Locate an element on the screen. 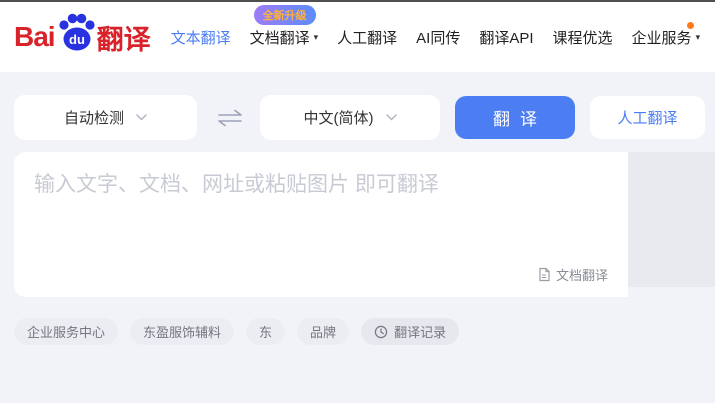 The height and width of the screenshot is (403, 715). tag-enterprise-service-center: 企业服务中心 is located at coordinates (66, 331).